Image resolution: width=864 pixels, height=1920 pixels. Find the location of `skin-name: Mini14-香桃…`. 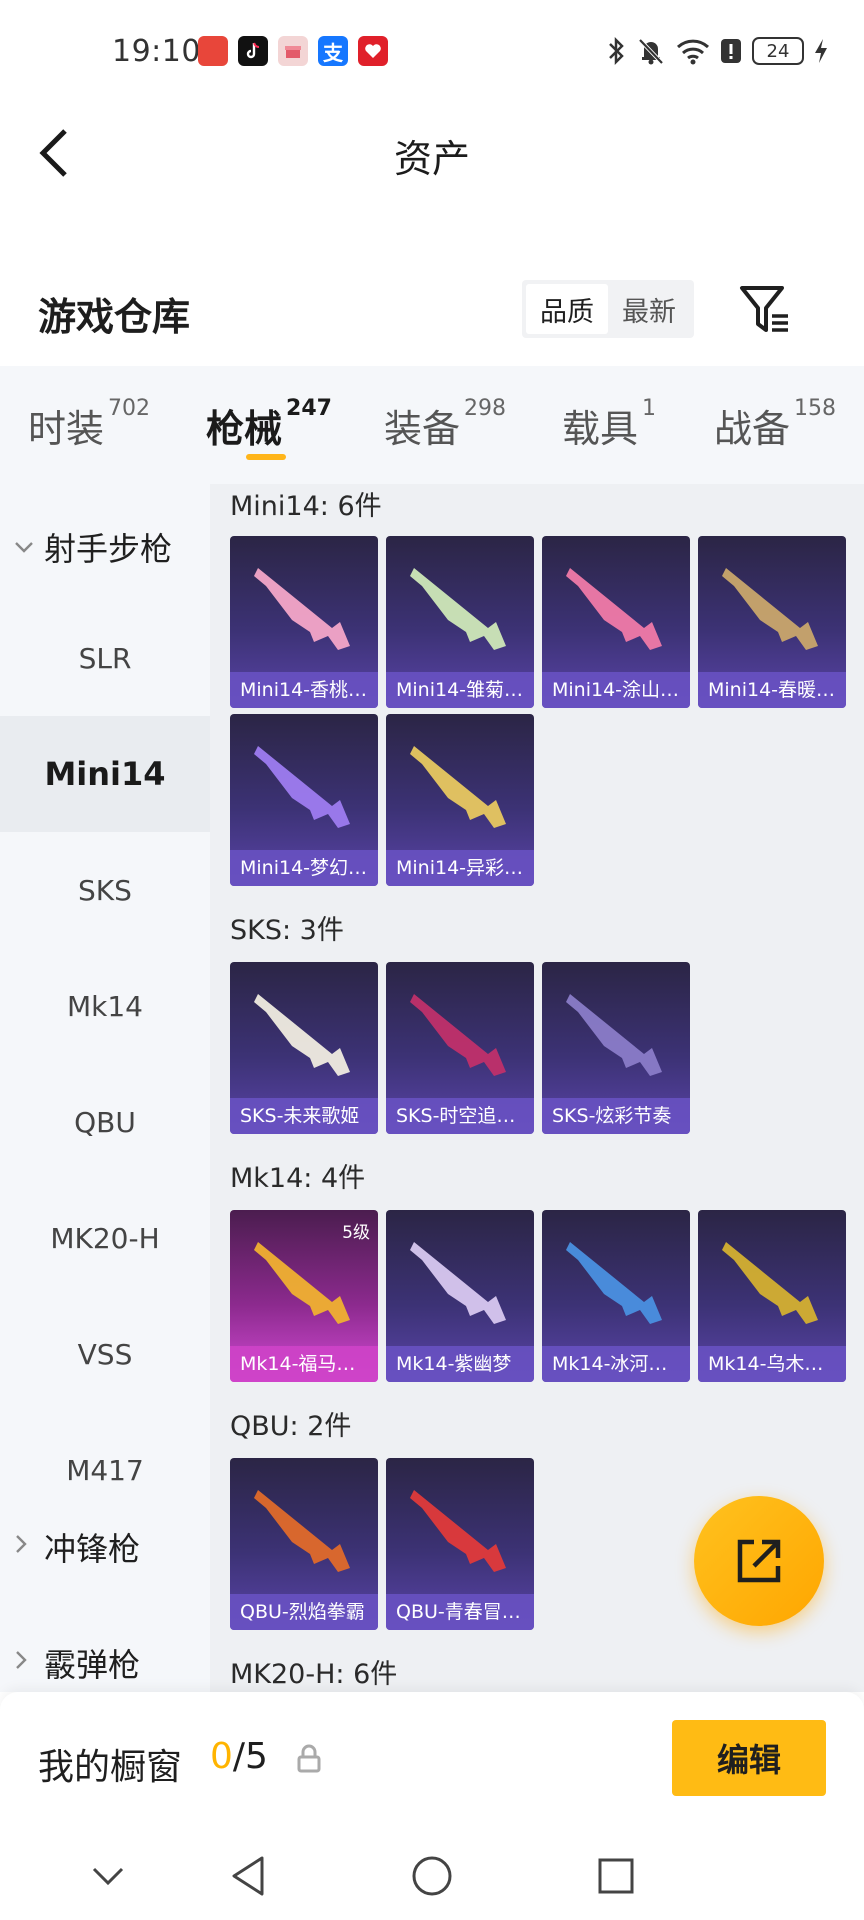

skin-name: Mini14-香桃… is located at coordinates (304, 690).